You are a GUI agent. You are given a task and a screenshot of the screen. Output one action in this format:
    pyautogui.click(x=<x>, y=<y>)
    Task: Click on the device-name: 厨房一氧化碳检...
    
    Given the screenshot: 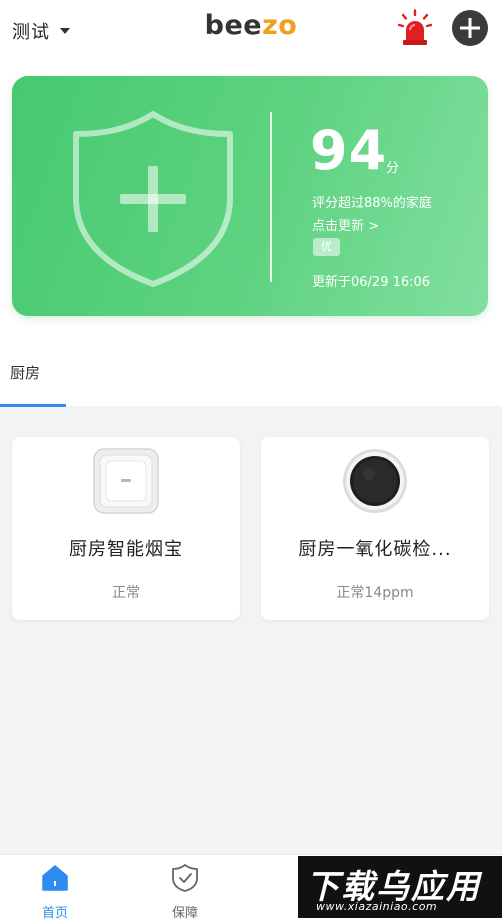 What is the action you would take?
    pyautogui.click(x=375, y=549)
    